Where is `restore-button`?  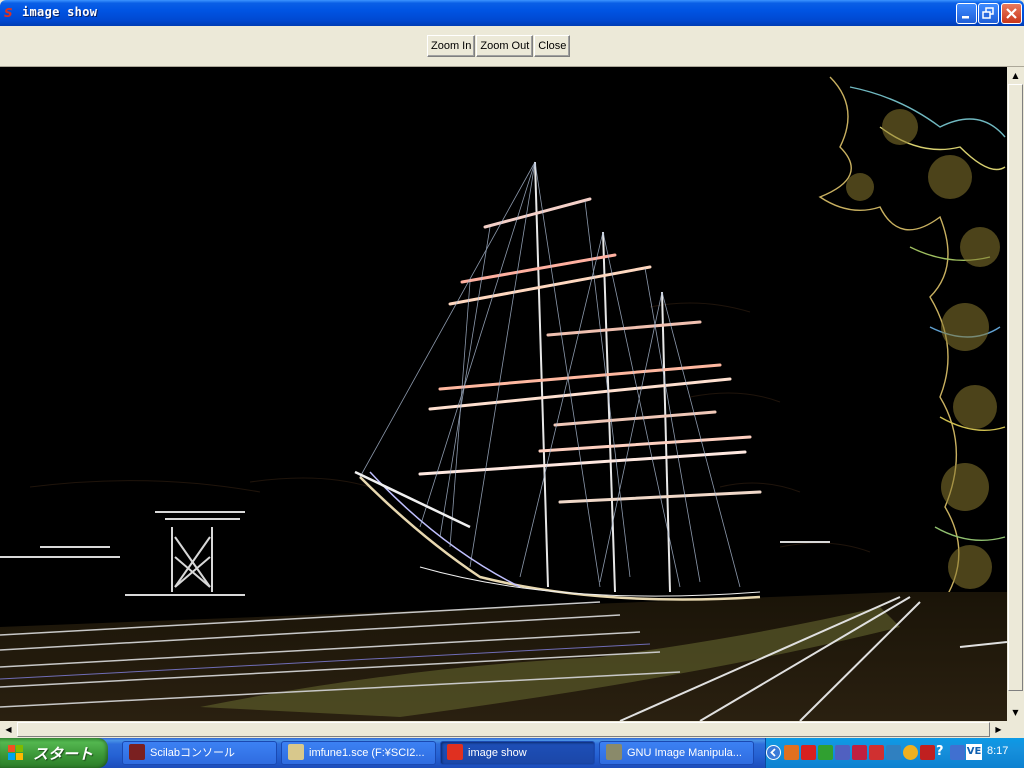
restore-button is located at coordinates (988, 13).